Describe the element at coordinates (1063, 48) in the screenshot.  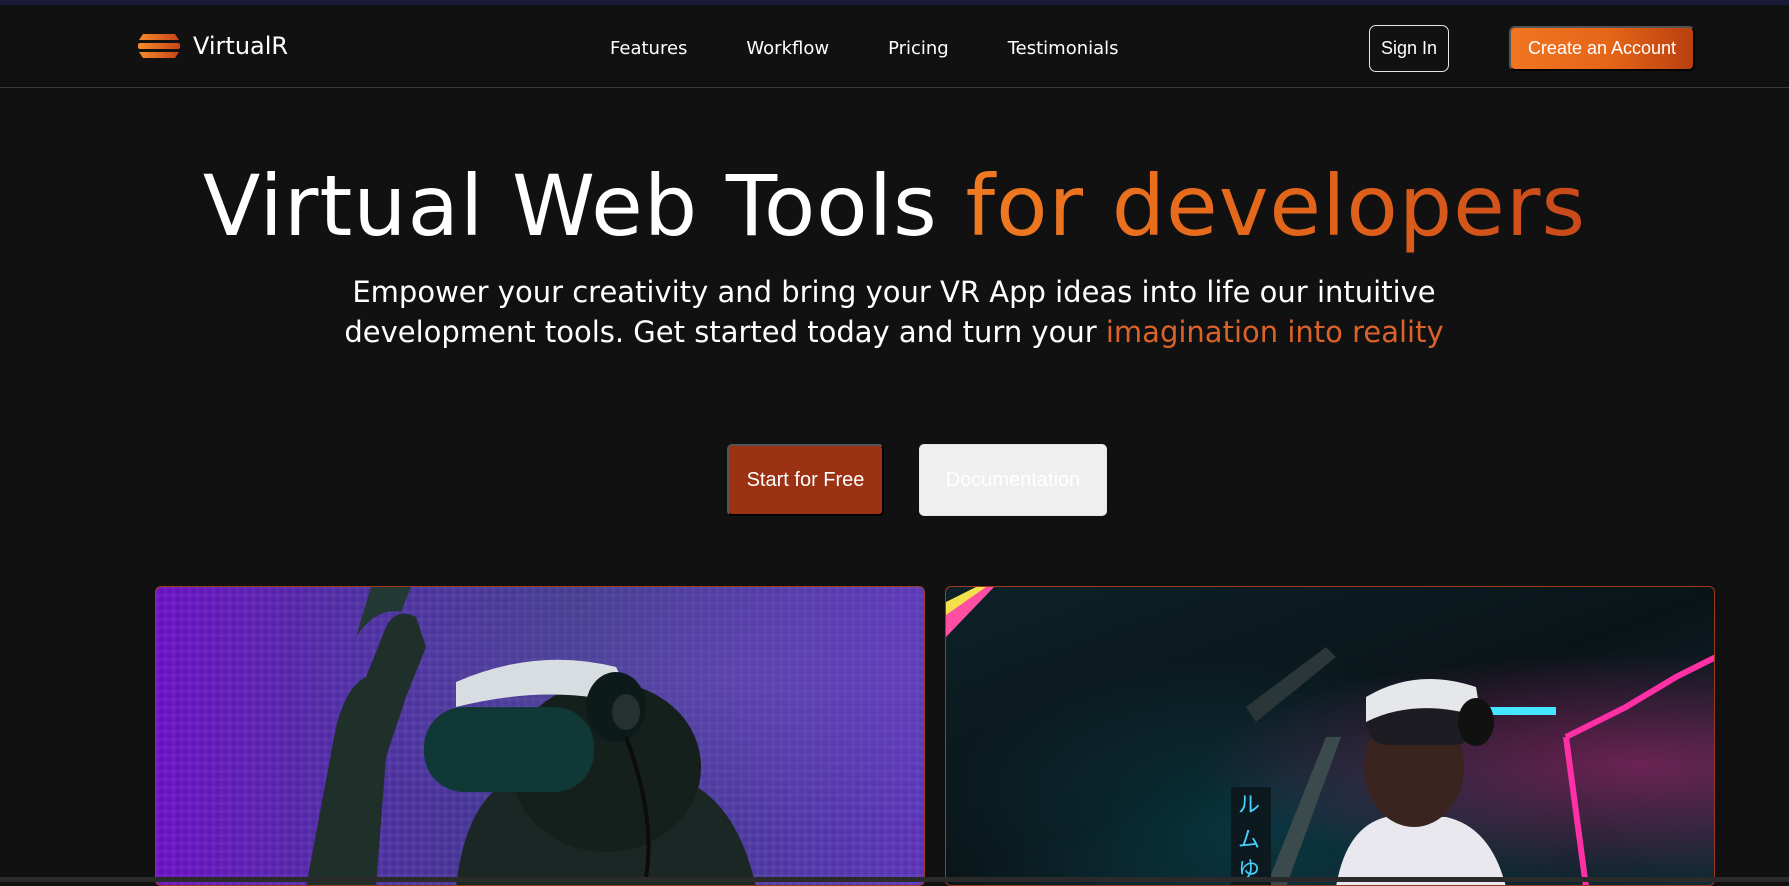
I see `nav-link-testimonials: Testimonials` at that location.